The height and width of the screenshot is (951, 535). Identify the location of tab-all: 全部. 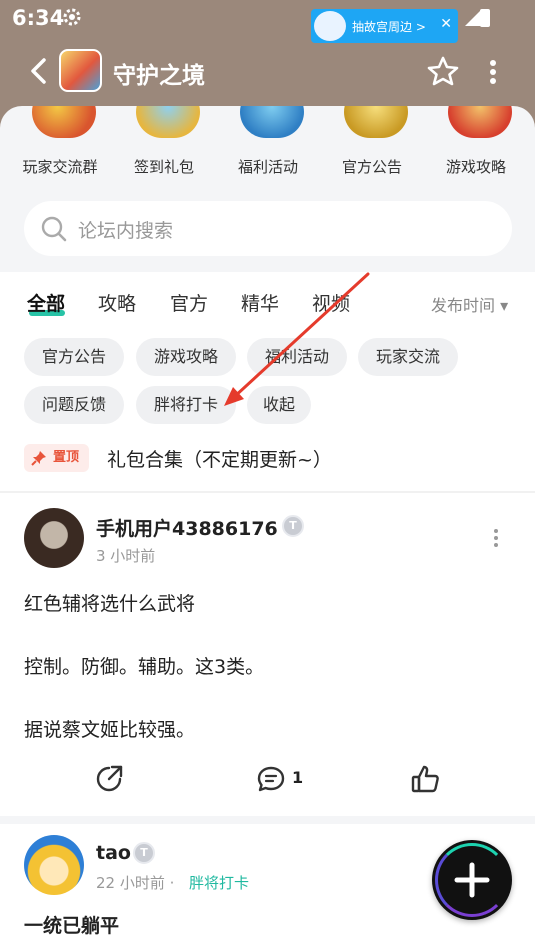
(46, 302).